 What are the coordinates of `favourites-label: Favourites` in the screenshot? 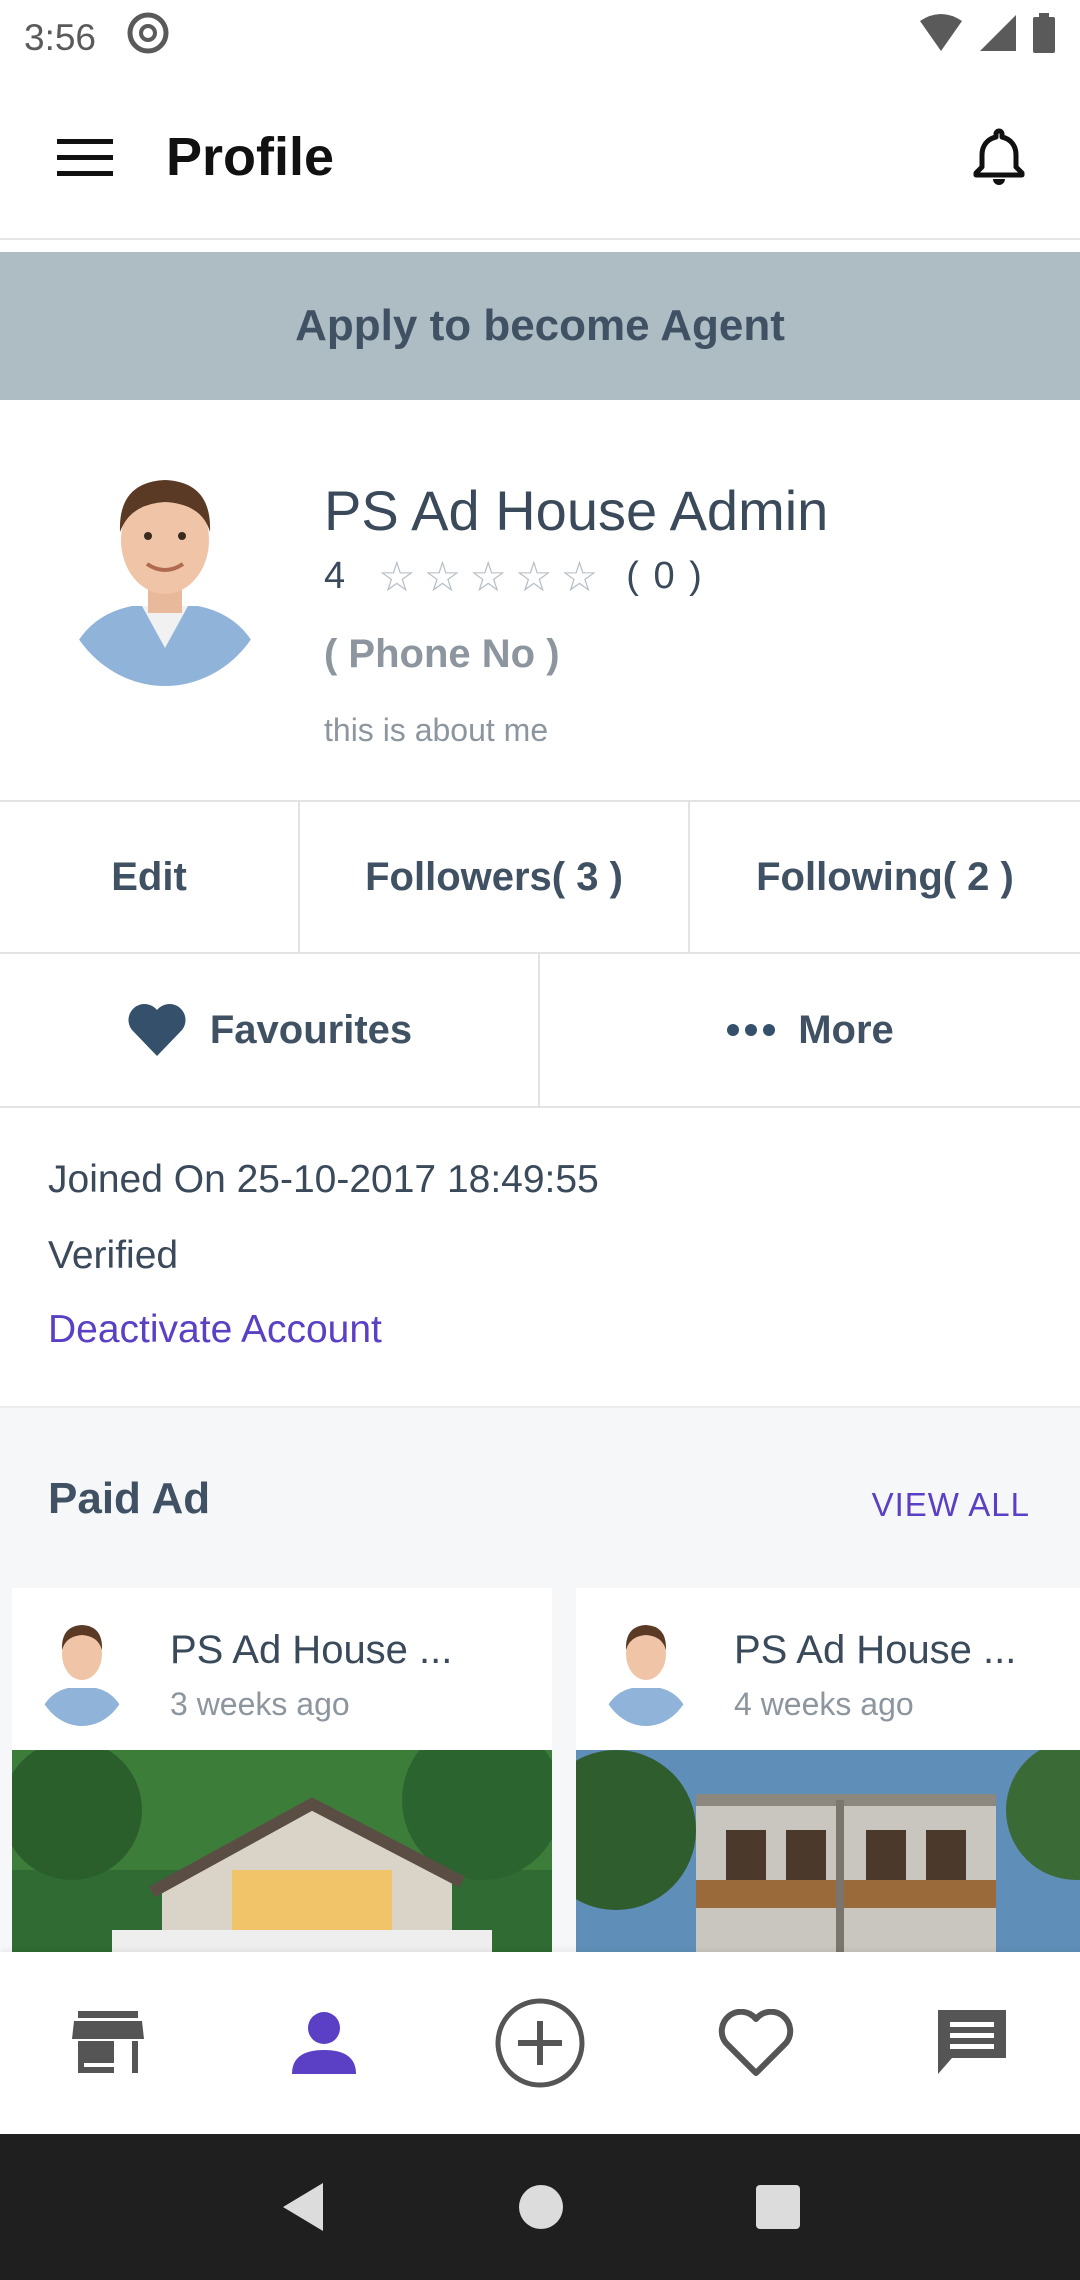 It's located at (311, 1029).